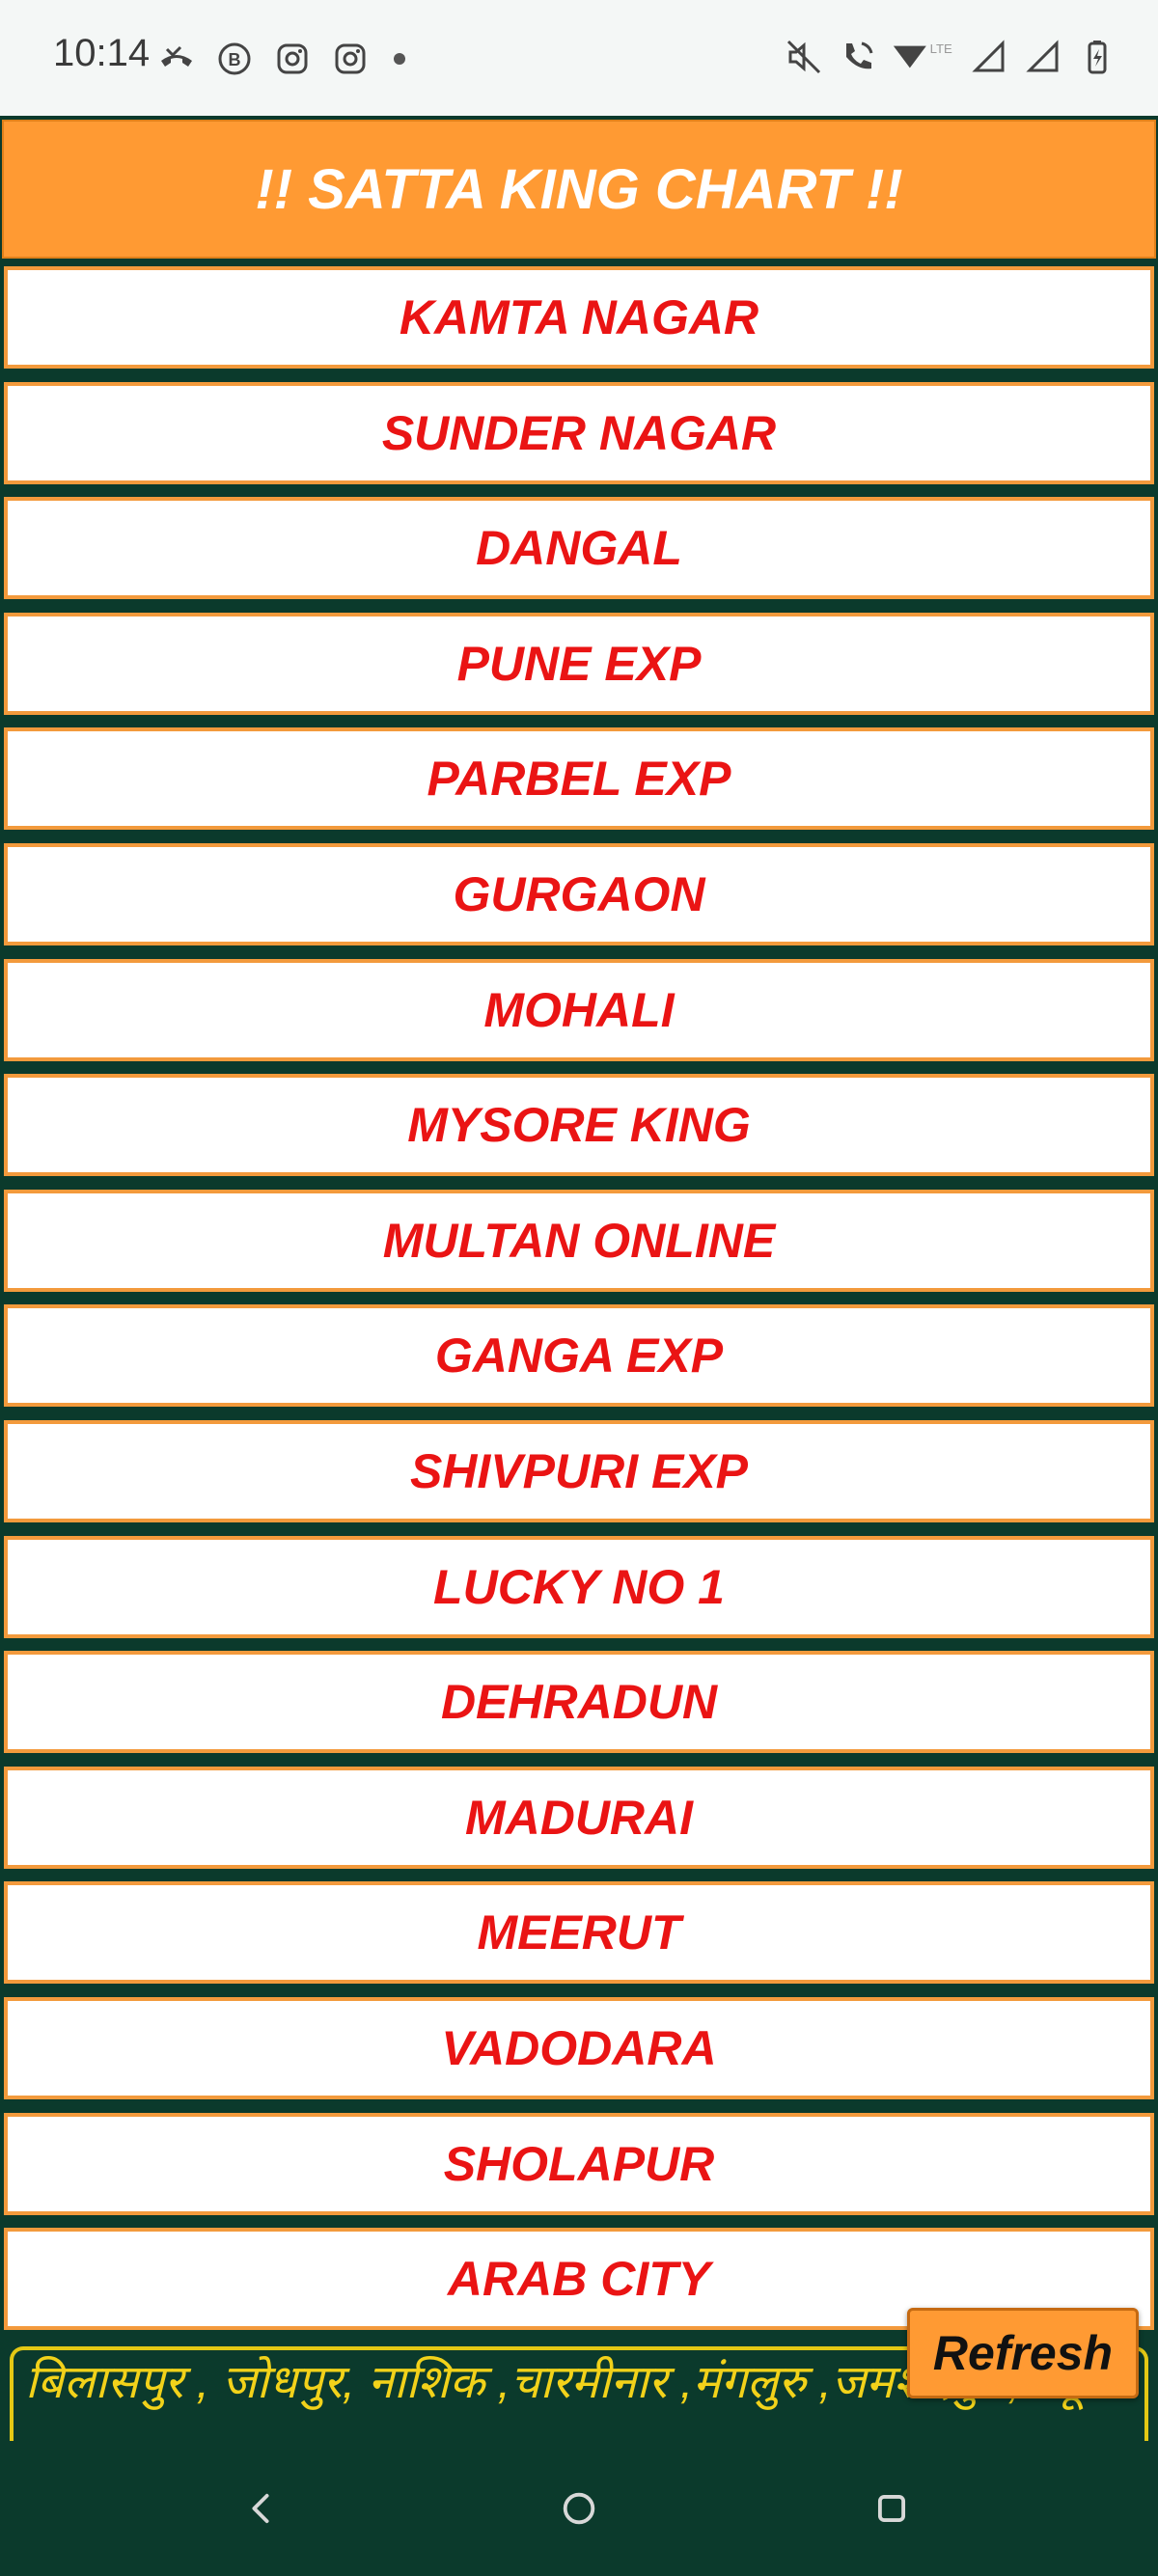  I want to click on back-button, so click(261, 2509).